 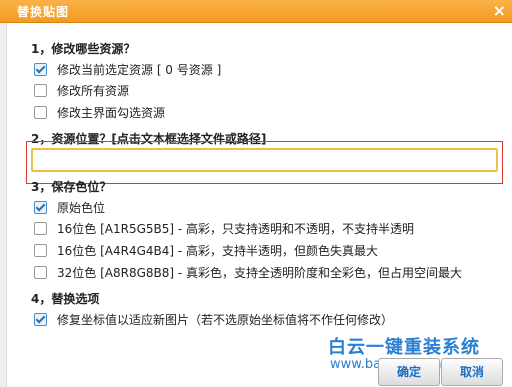 What do you see at coordinates (65, 299) in the screenshot?
I see `section-title-replace-options: 4，替换选项` at bounding box center [65, 299].